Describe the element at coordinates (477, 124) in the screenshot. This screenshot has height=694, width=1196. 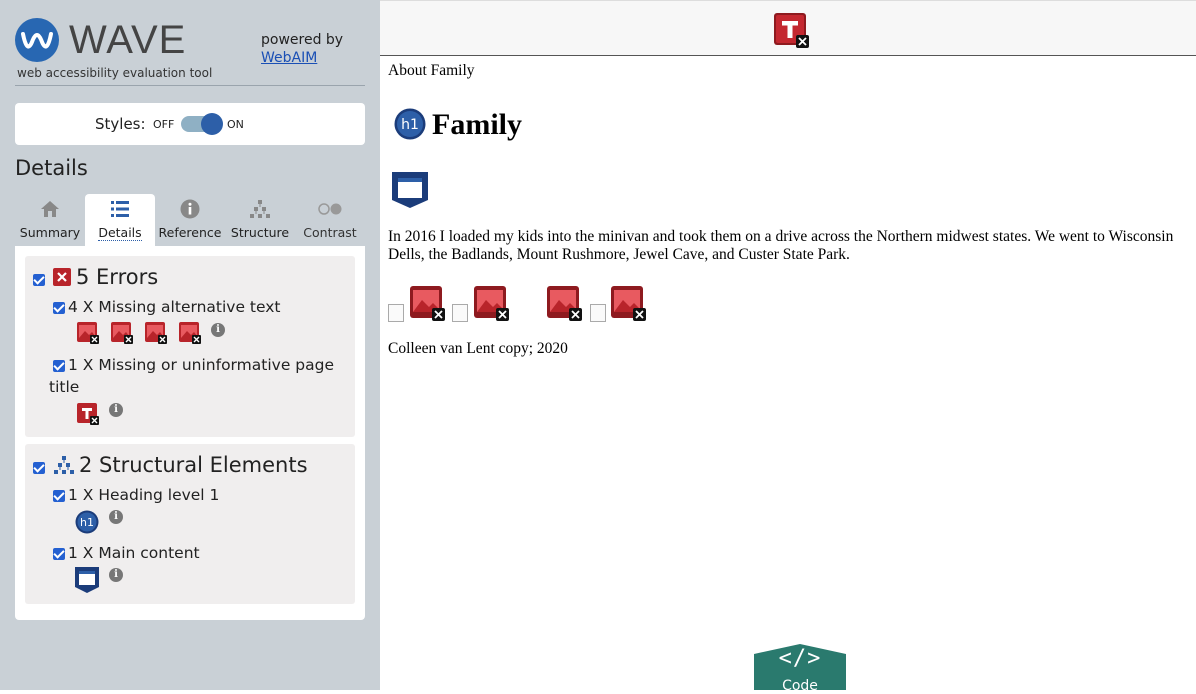
I see `page-heading: Family` at that location.